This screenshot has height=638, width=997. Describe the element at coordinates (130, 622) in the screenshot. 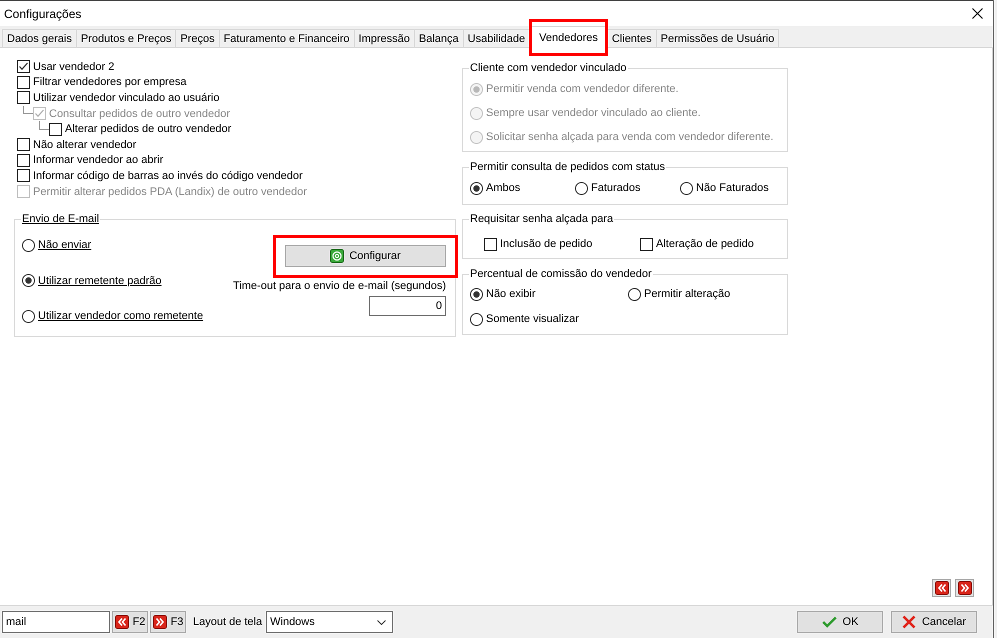

I see `previous-button: F2` at that location.